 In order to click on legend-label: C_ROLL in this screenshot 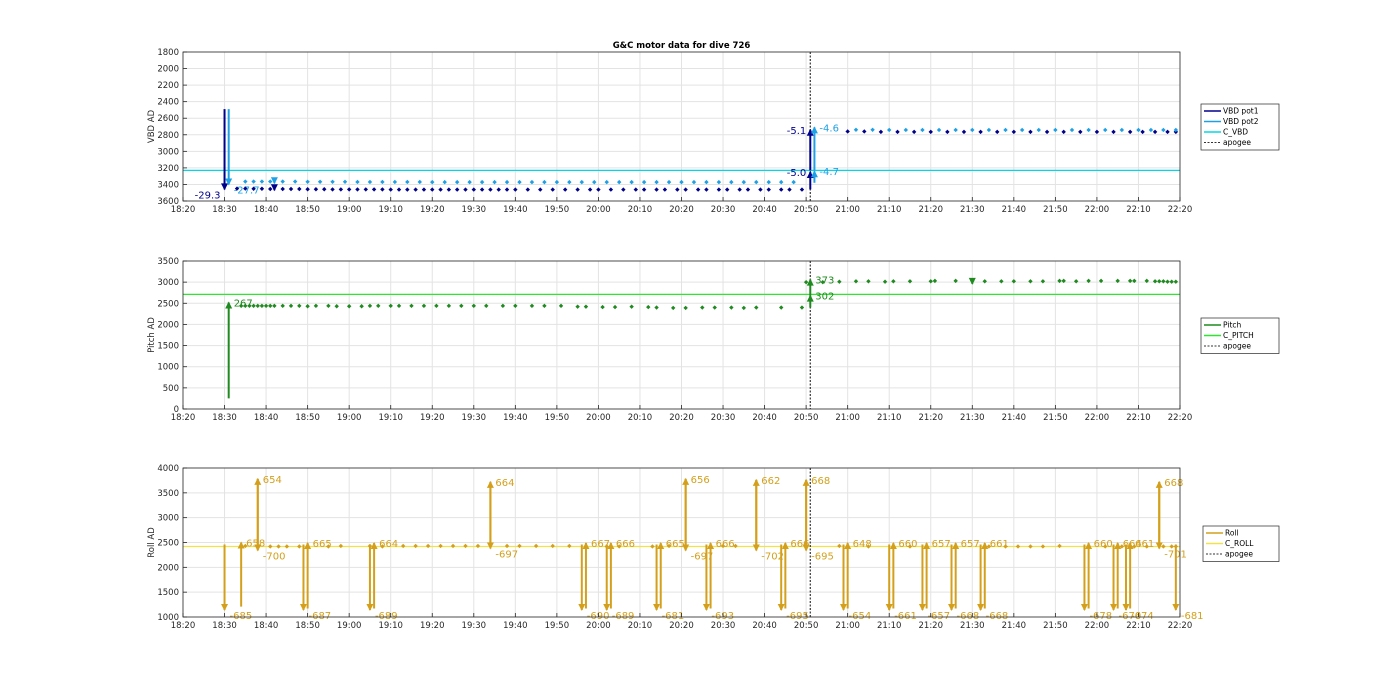, I will do `click(1239, 543)`.